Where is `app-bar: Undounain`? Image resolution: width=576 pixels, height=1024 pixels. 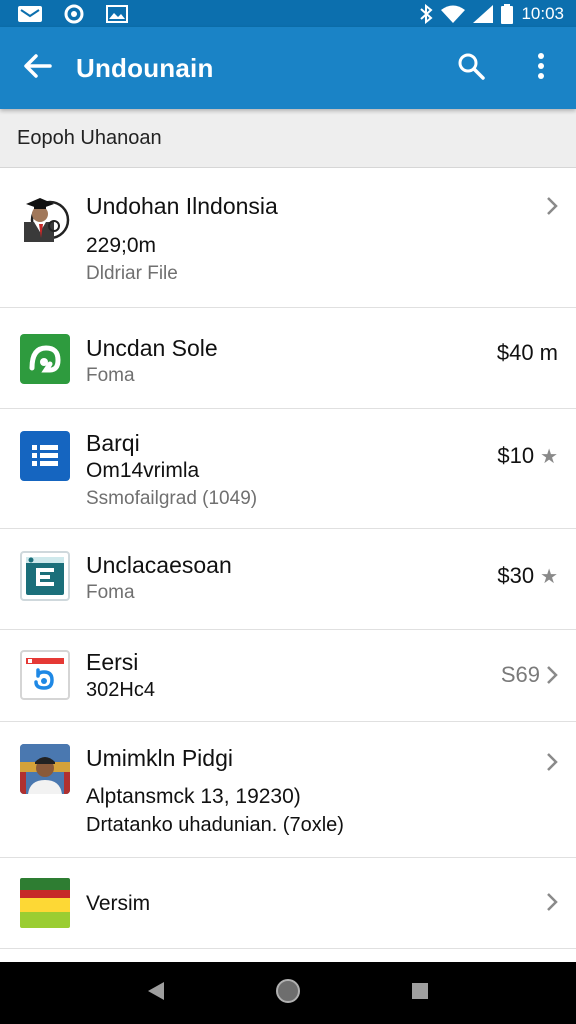 app-bar: Undounain is located at coordinates (288, 68).